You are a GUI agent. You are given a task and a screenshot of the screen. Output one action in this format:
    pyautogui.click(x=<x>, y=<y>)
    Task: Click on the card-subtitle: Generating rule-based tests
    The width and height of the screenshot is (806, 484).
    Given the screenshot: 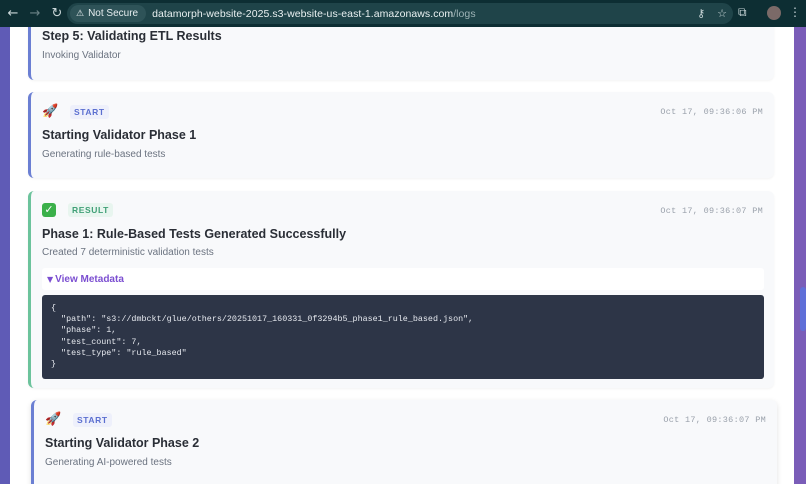 What is the action you would take?
    pyautogui.click(x=104, y=154)
    